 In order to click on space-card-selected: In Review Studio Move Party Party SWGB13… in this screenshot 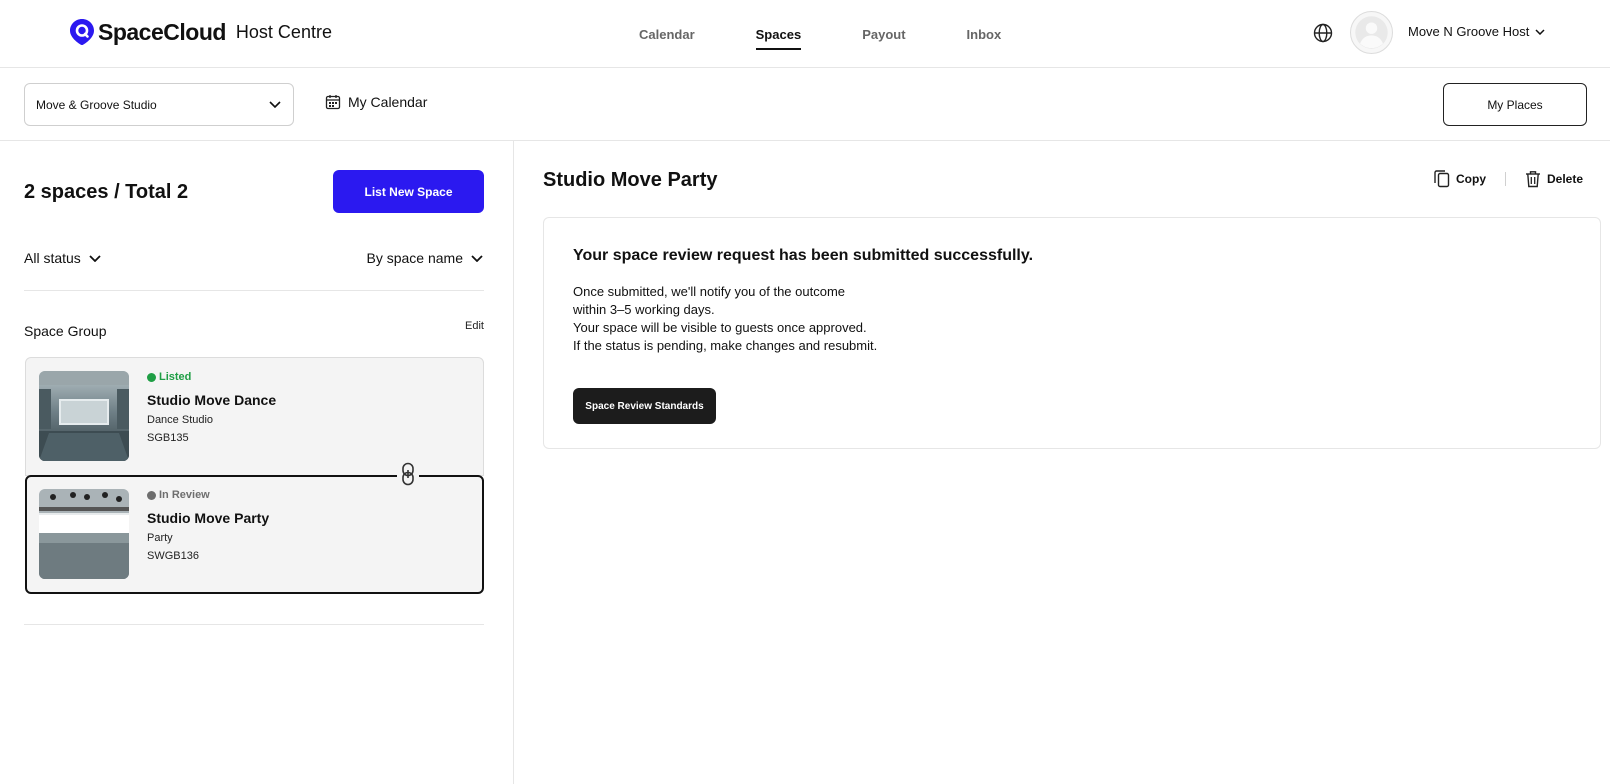, I will do `click(254, 534)`.